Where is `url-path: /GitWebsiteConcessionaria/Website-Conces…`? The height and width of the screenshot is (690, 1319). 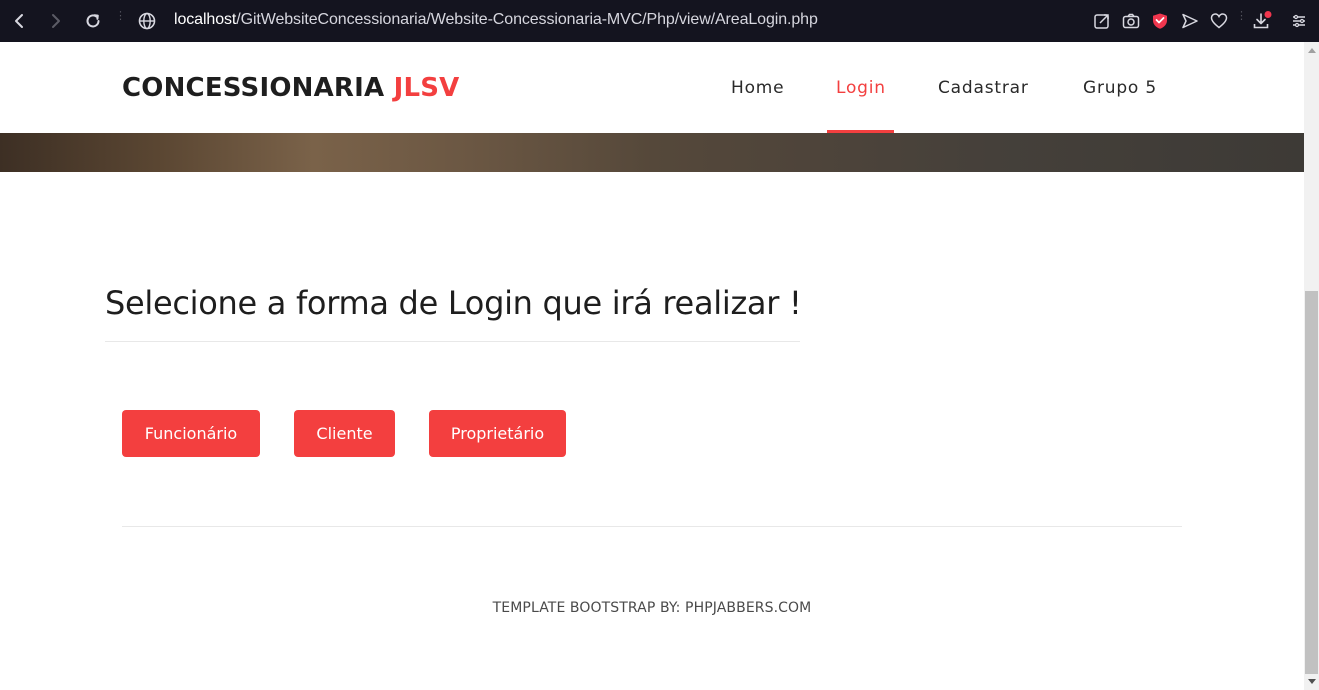
url-path: /GitWebsiteConcessionaria/Website-Conces… is located at coordinates (527, 19).